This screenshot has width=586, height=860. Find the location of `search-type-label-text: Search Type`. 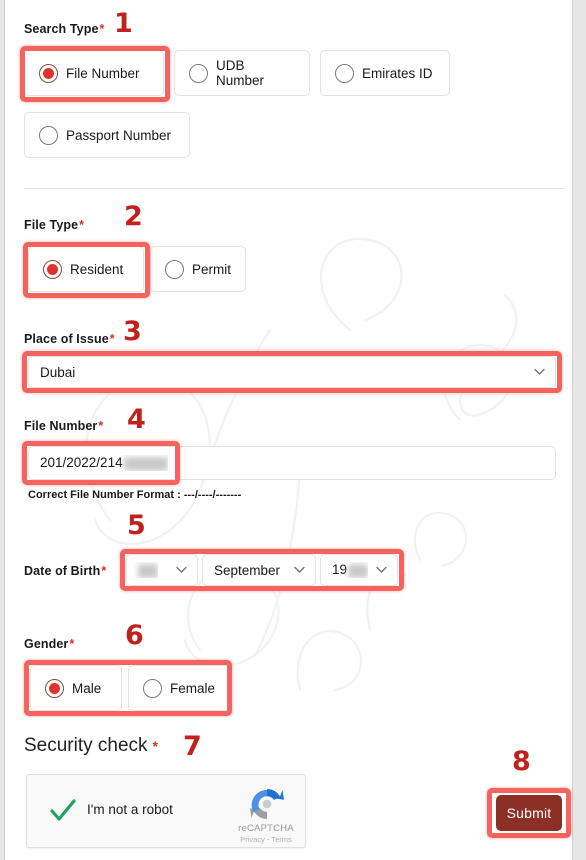

search-type-label-text: Search Type is located at coordinates (61, 29).